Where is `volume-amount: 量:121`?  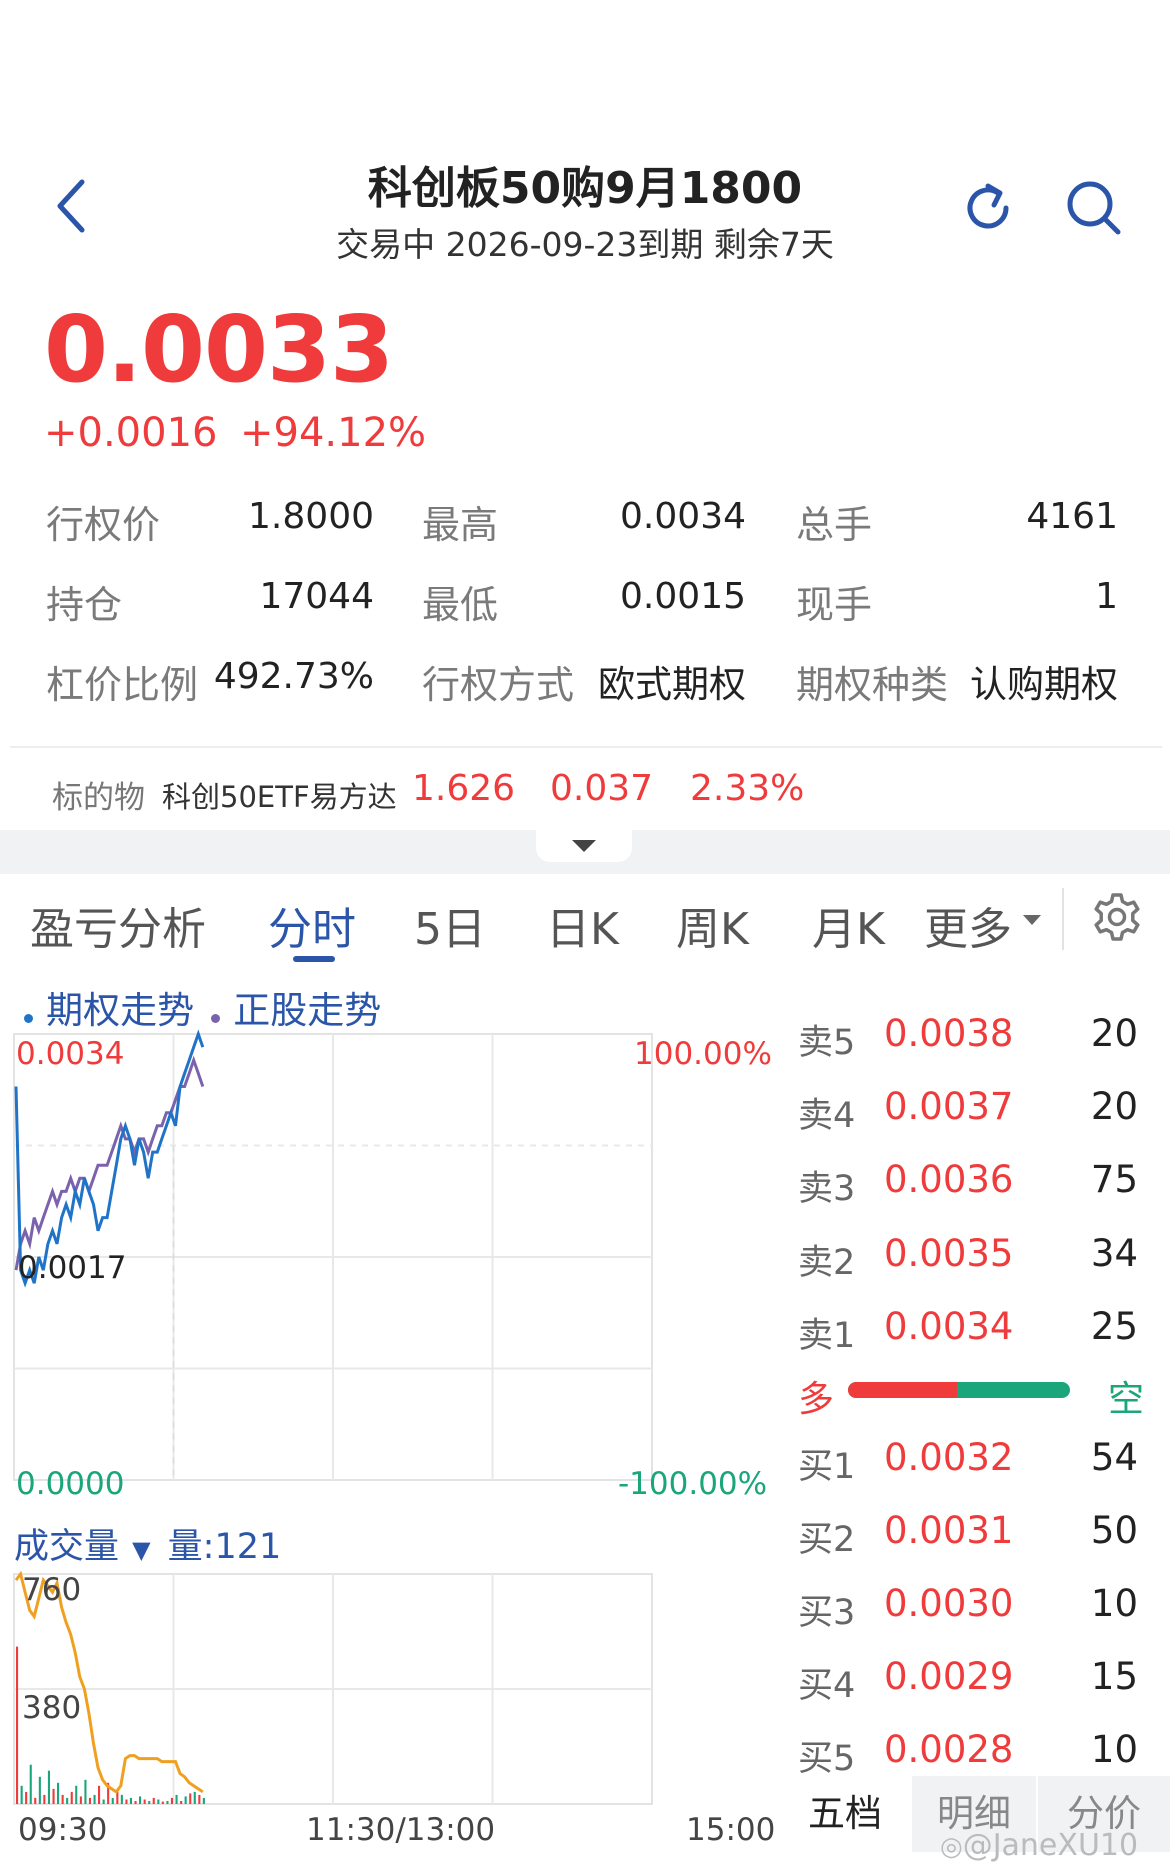
volume-amount: 量:121 is located at coordinates (224, 1547).